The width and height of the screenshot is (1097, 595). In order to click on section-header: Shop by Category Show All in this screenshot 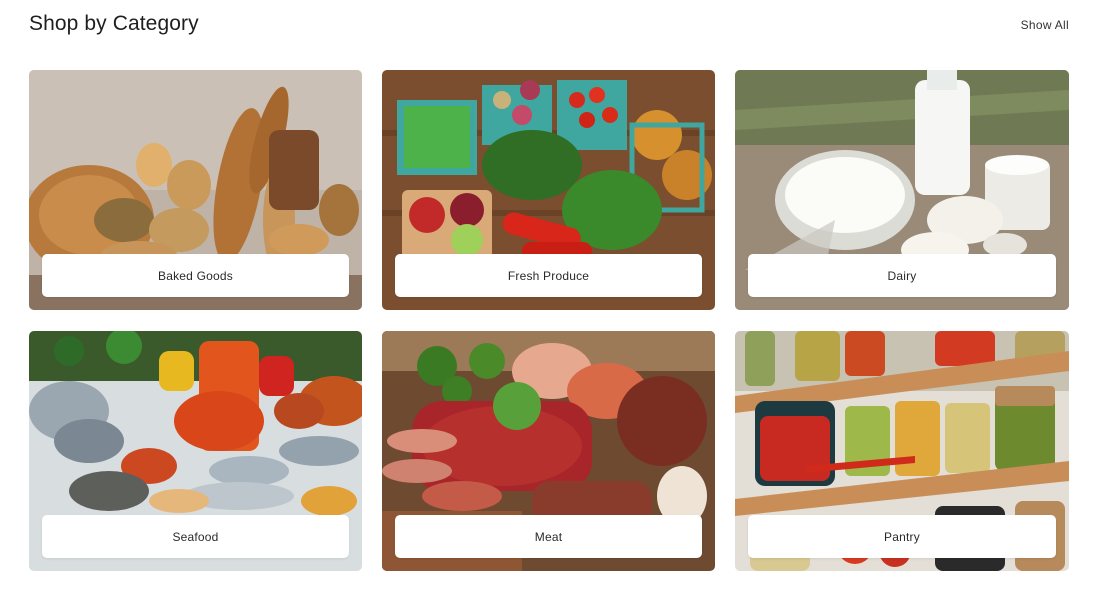, I will do `click(549, 24)`.